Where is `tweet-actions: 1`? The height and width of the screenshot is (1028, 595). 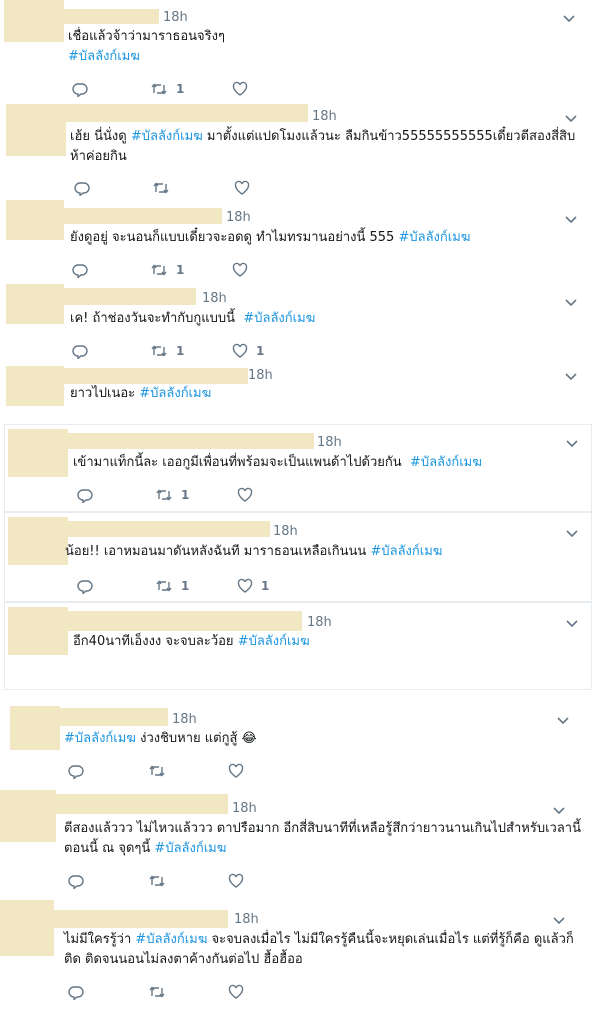 tweet-actions: 1 is located at coordinates (169, 495).